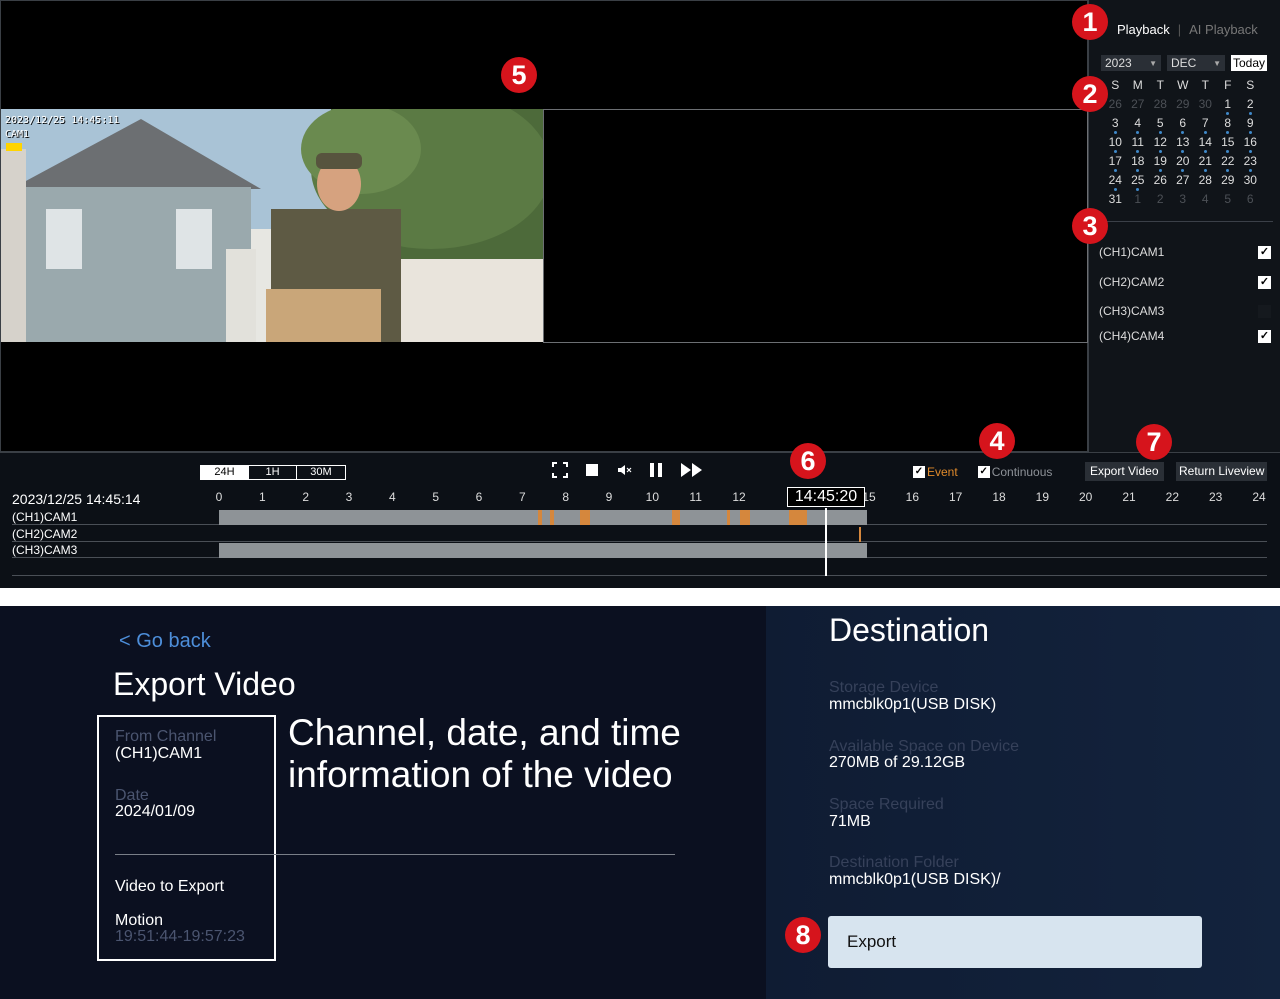 This screenshot has width=1280, height=999. Describe the element at coordinates (1205, 125) in the screenshot. I see `calendar-day: 7` at that location.